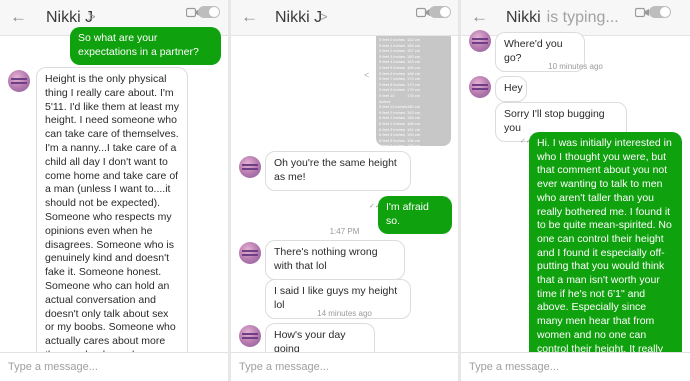  What do you see at coordinates (575, 66) in the screenshot?
I see `timestamp: 10 minutes ago` at bounding box center [575, 66].